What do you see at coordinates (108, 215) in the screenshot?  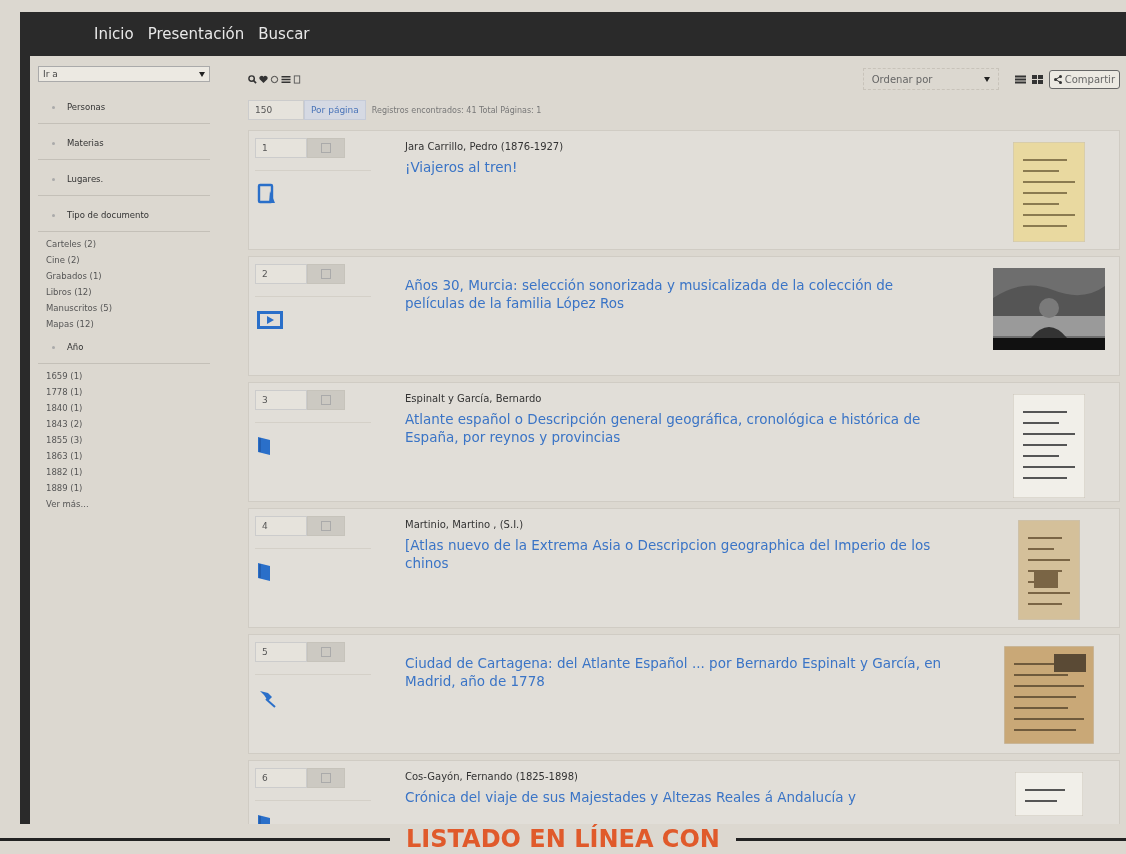 I see `facet-label: Tipo de documento` at bounding box center [108, 215].